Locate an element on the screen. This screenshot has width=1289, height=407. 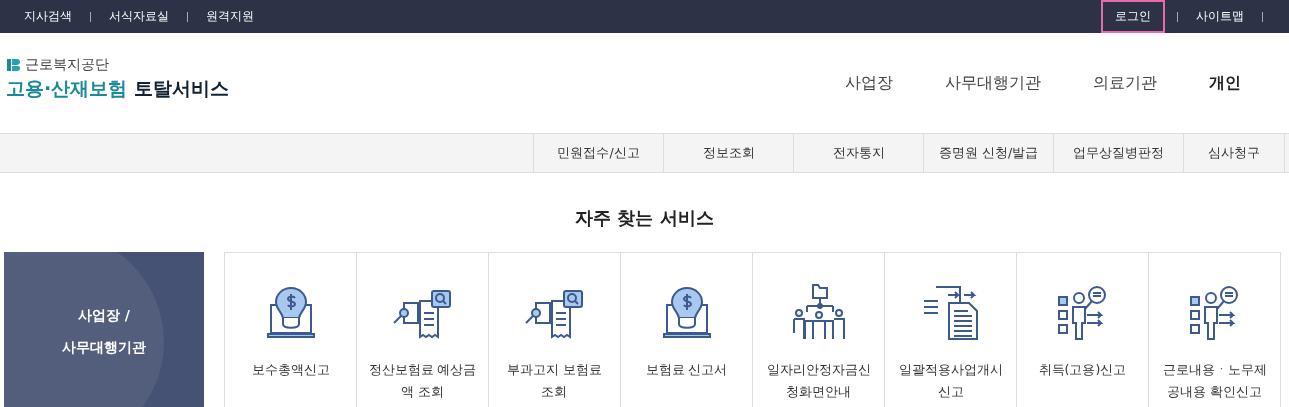
service-card: 보수총액신고 is located at coordinates (291, 330).